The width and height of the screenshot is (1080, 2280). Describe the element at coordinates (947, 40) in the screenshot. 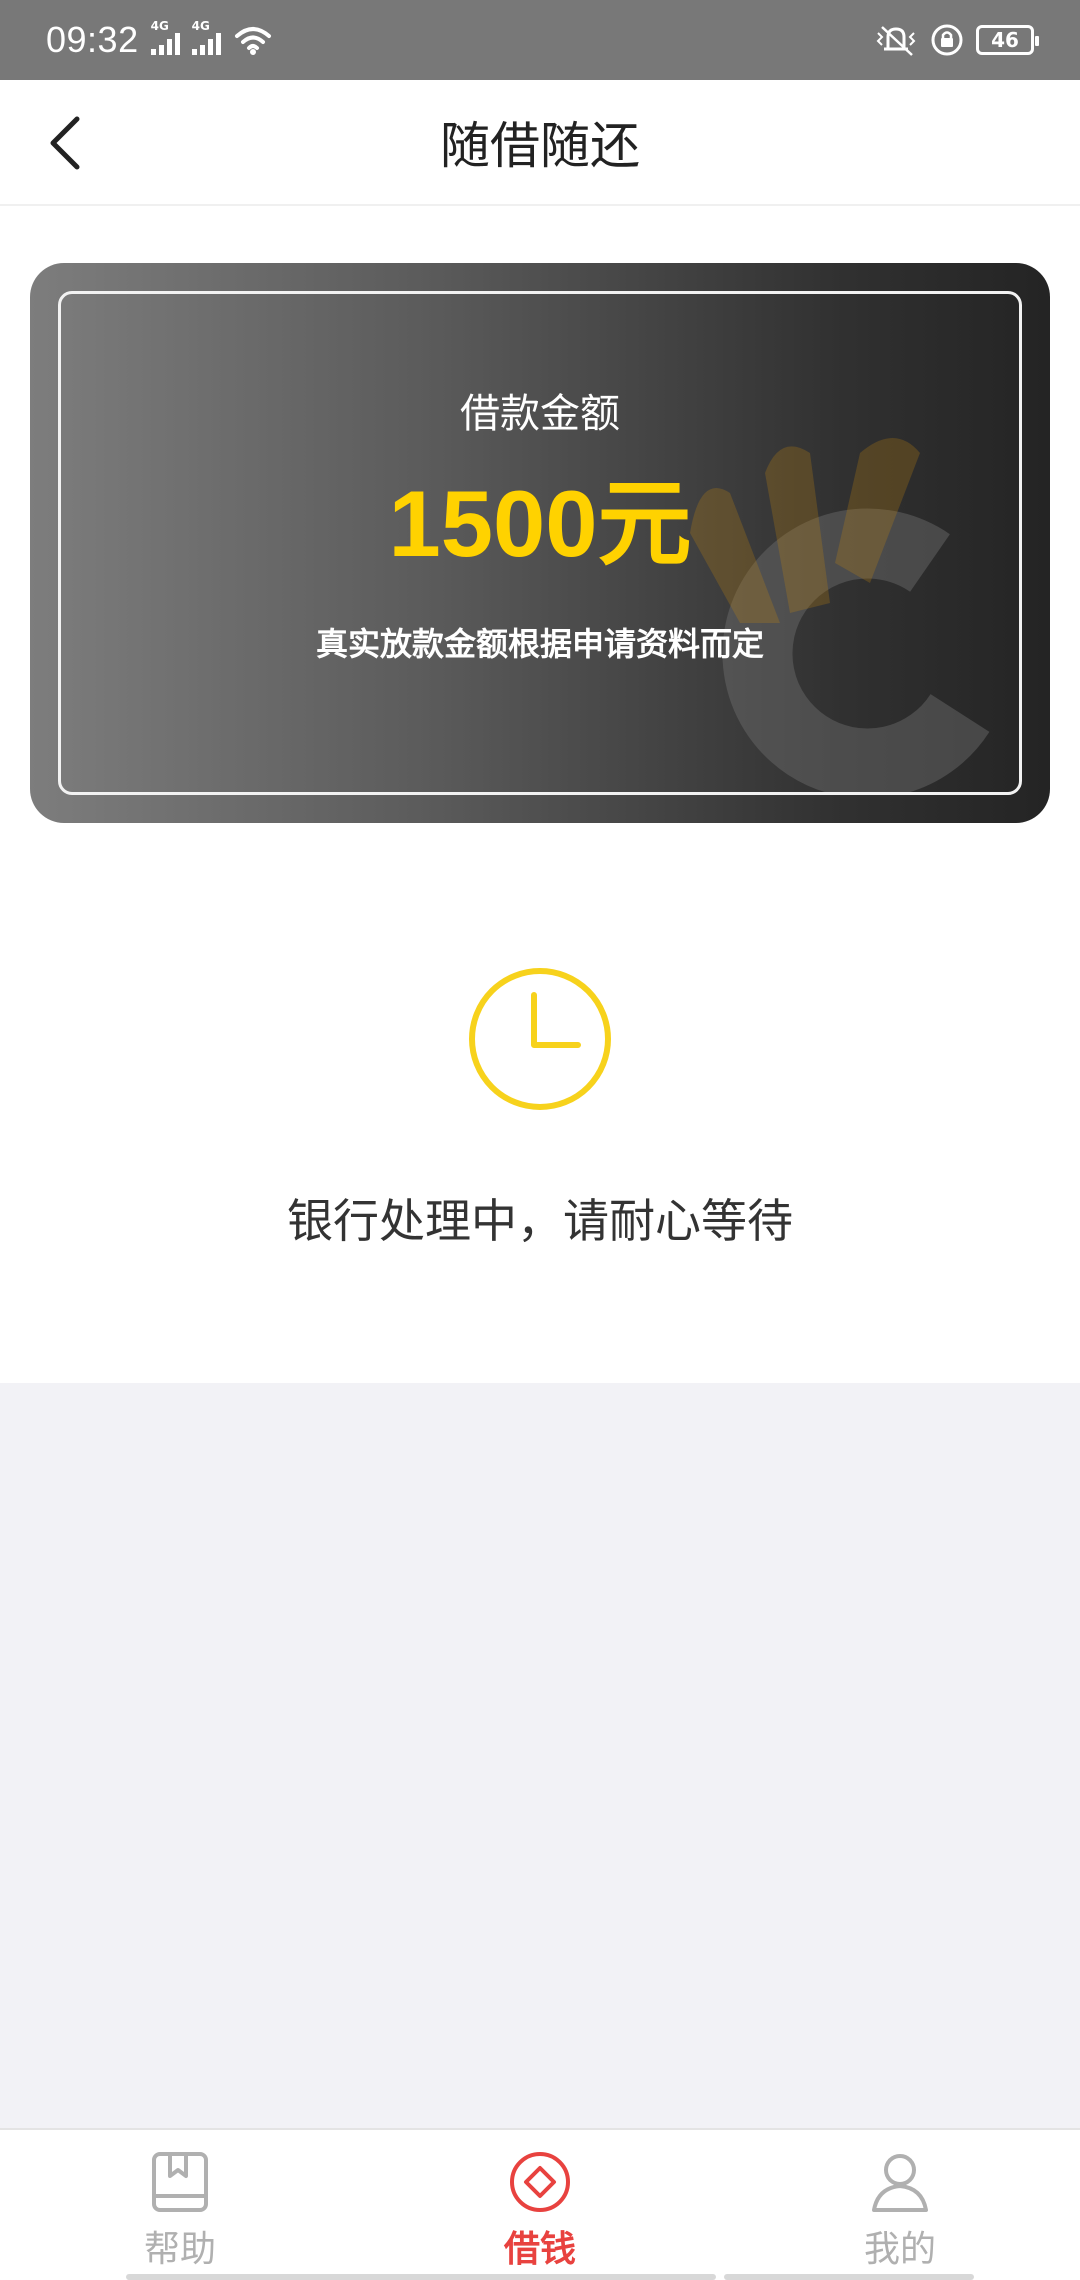

I see `rotation-lock-icon` at that location.